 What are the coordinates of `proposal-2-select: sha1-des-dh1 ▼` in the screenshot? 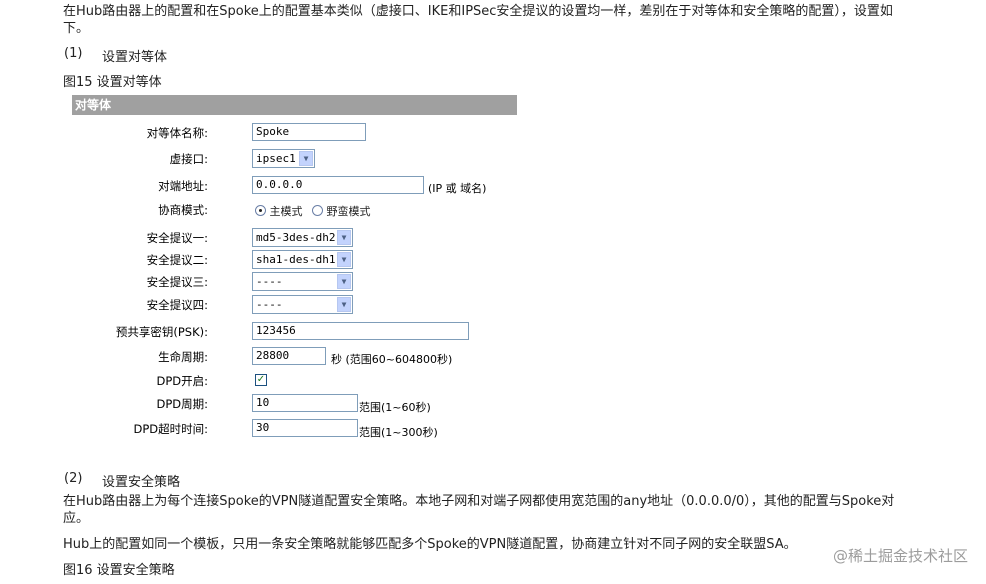 It's located at (302, 259).